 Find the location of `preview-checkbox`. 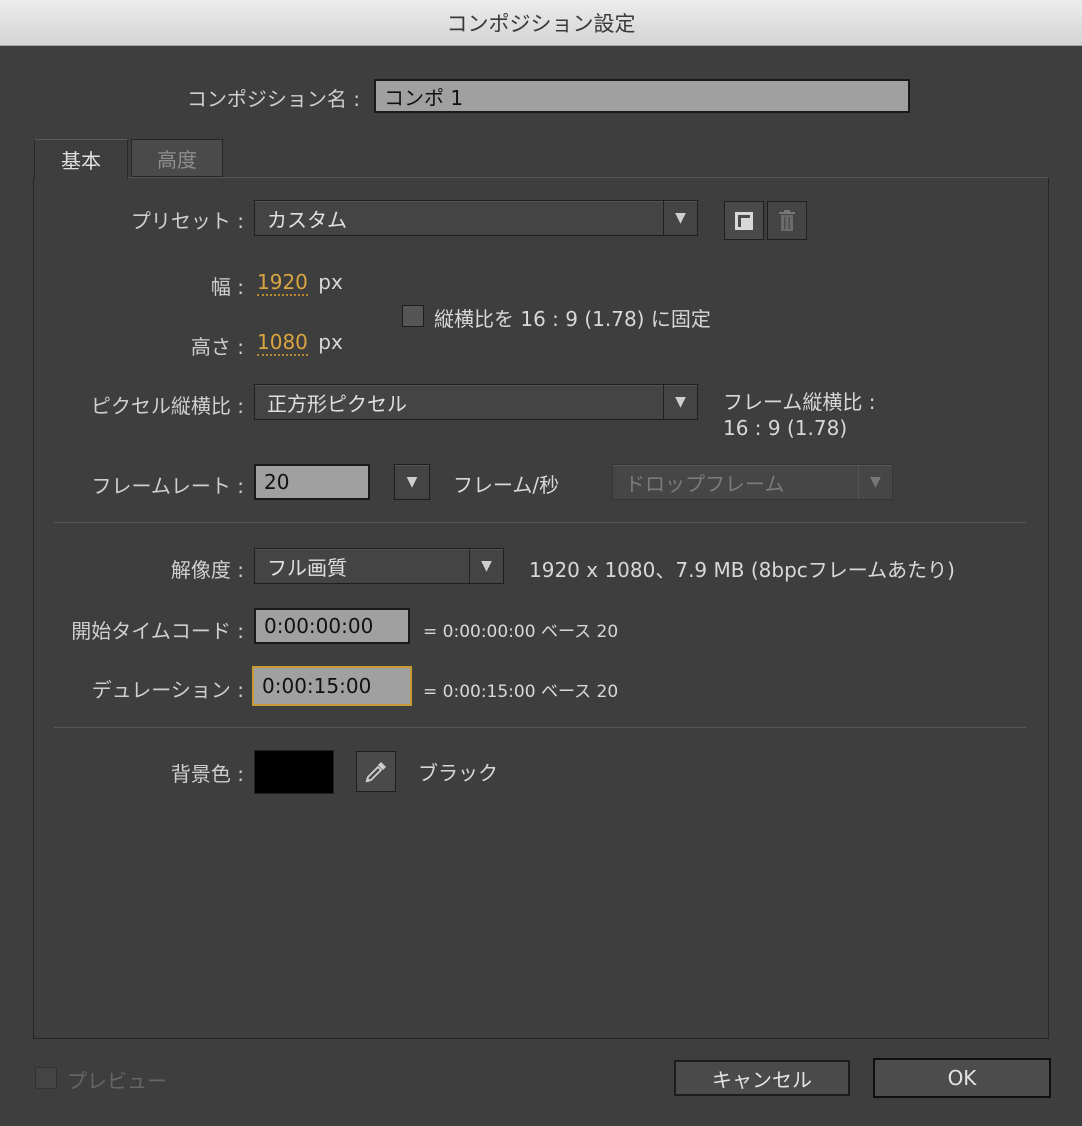

preview-checkbox is located at coordinates (46, 1078).